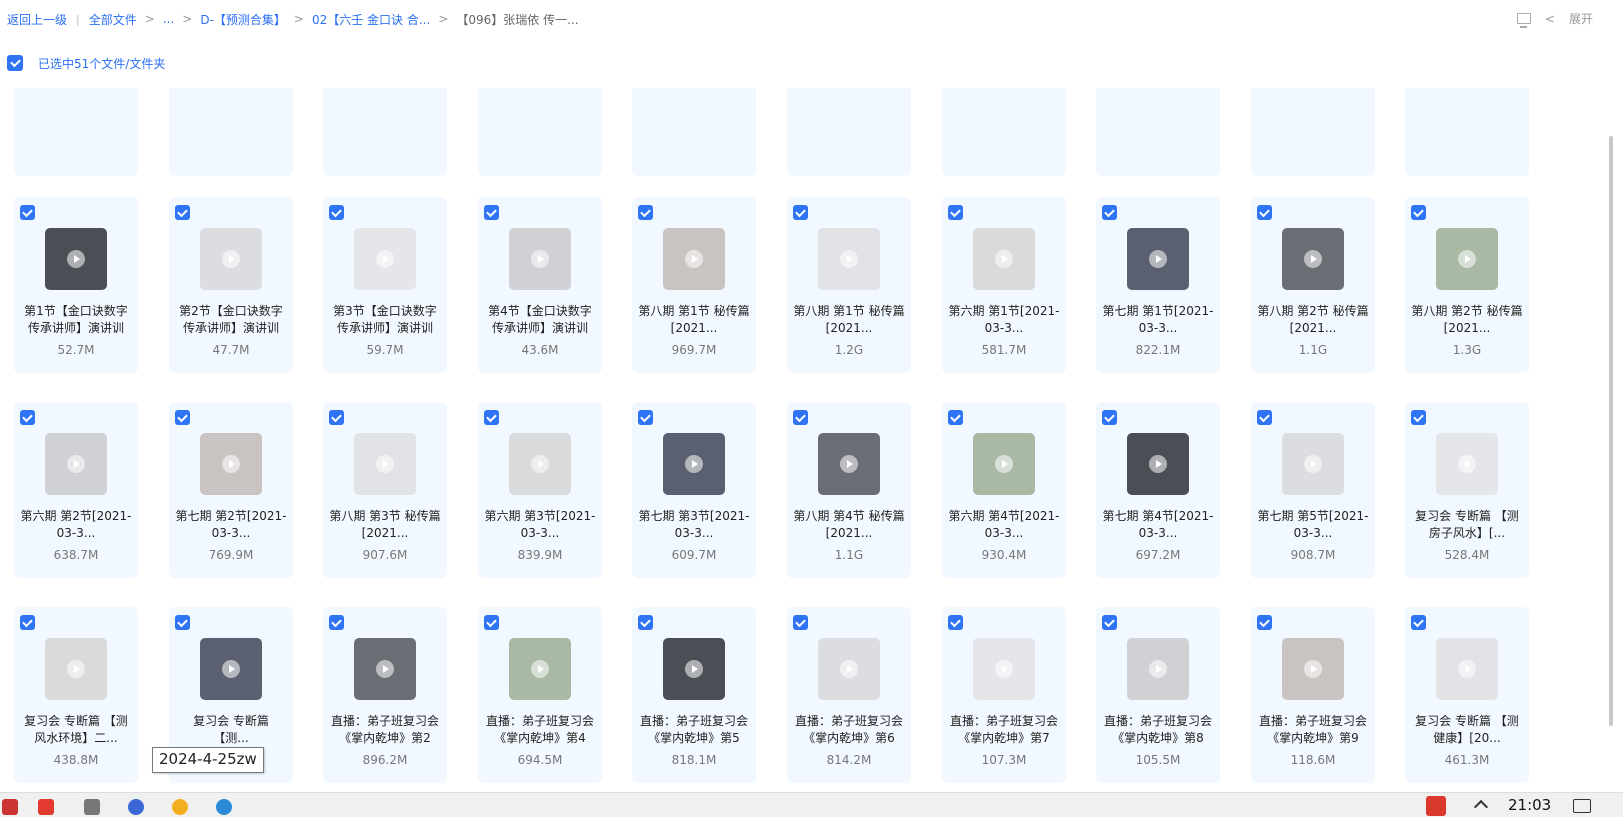 The width and height of the screenshot is (1623, 817). Describe the element at coordinates (694, 490) in the screenshot. I see `file-card: 第七期 第3节[2021-03-3... 609.7M` at that location.